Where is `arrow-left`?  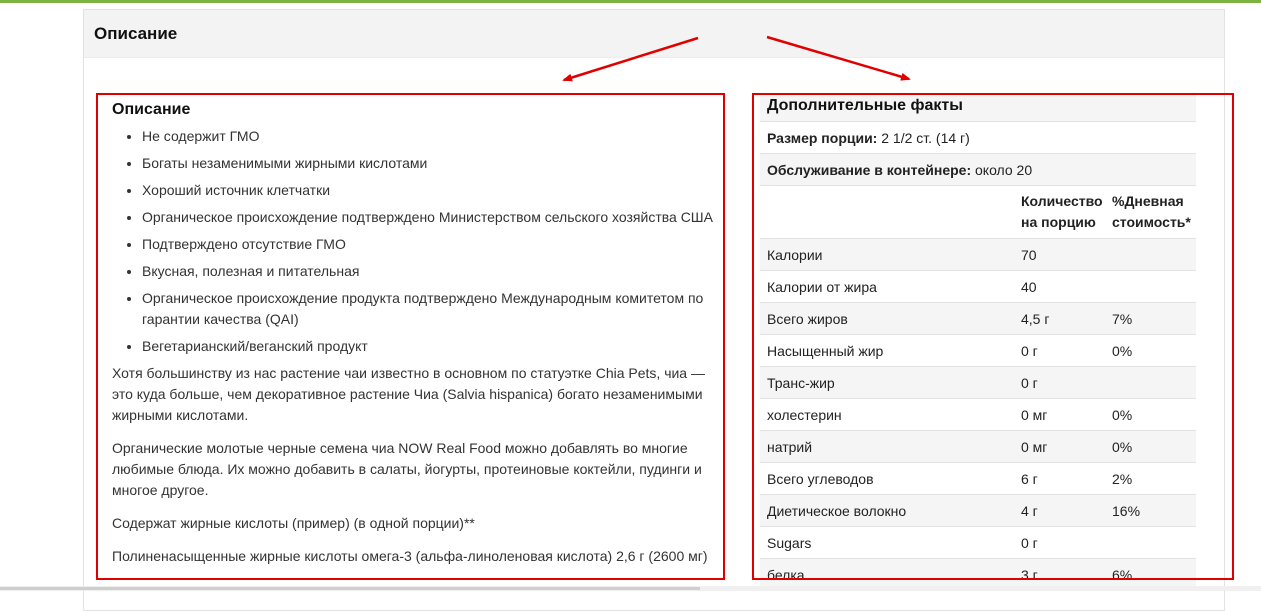 arrow-left is located at coordinates (630, 59).